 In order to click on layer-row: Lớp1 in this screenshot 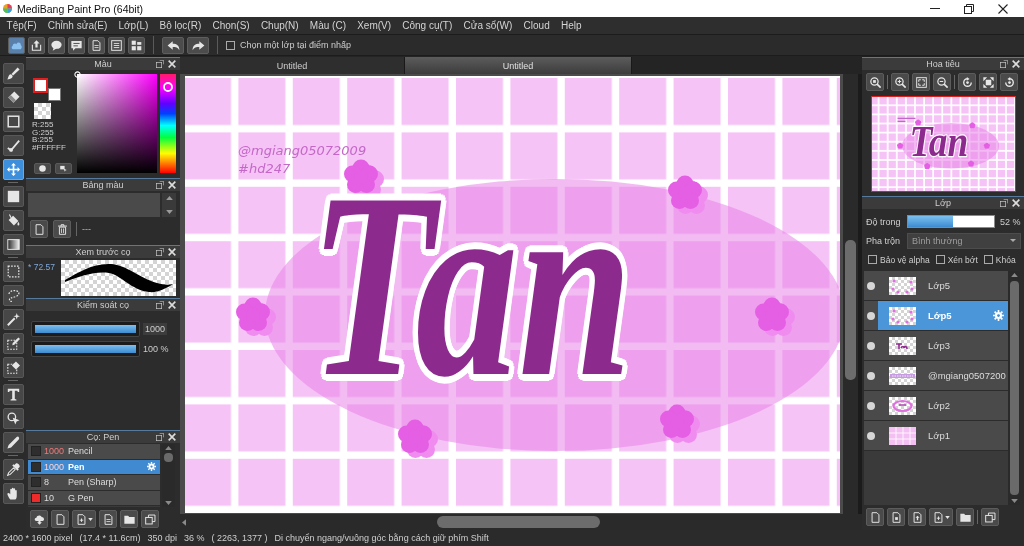, I will do `click(936, 436)`.